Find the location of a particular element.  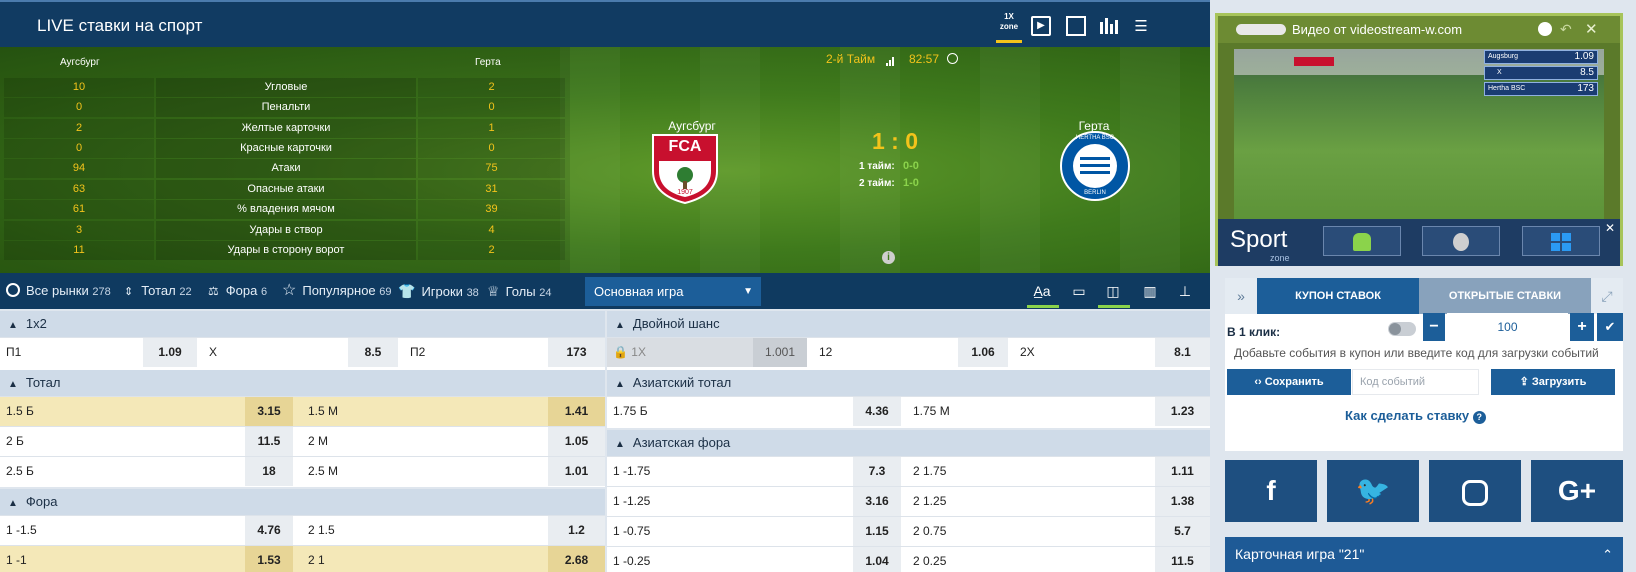

stat-row: 2 Желтые карточки 1 is located at coordinates (284, 128).